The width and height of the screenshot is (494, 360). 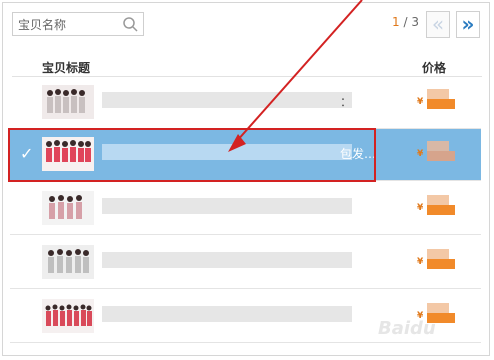 I want to click on highlight-box, so click(x=192, y=155).